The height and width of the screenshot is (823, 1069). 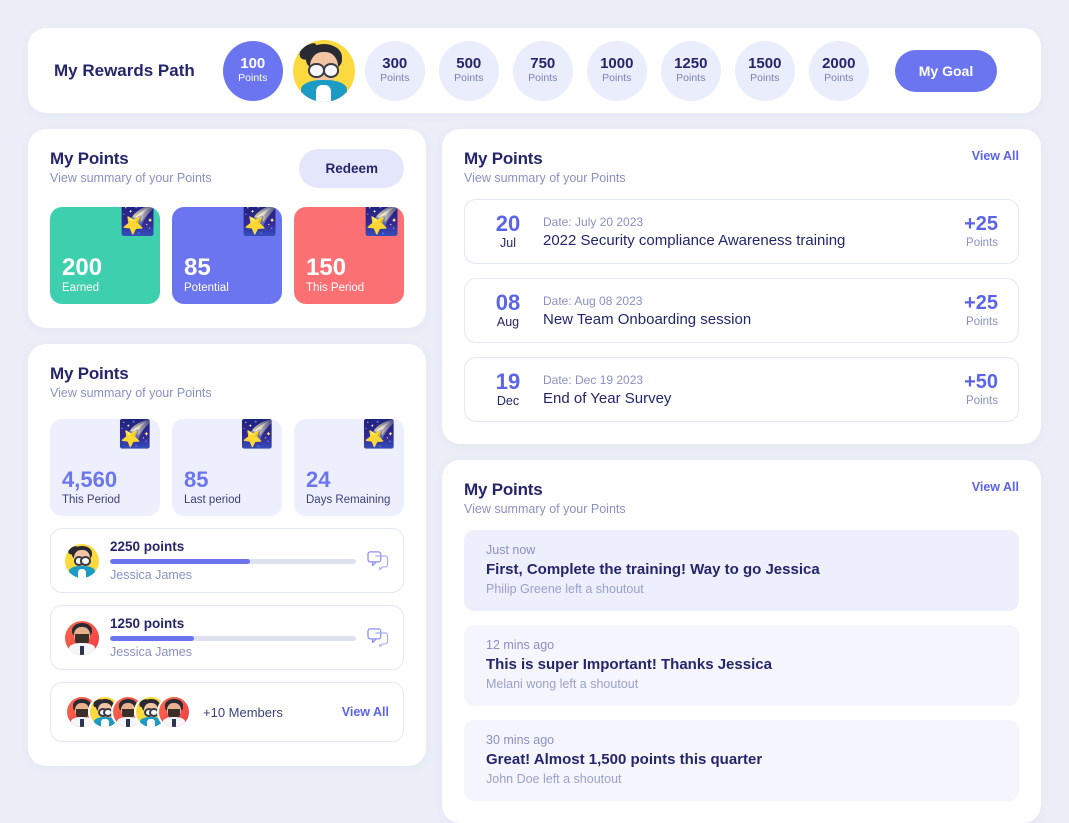 I want to click on summary-tile-this-period: 🌠 150 This Period, so click(x=349, y=255).